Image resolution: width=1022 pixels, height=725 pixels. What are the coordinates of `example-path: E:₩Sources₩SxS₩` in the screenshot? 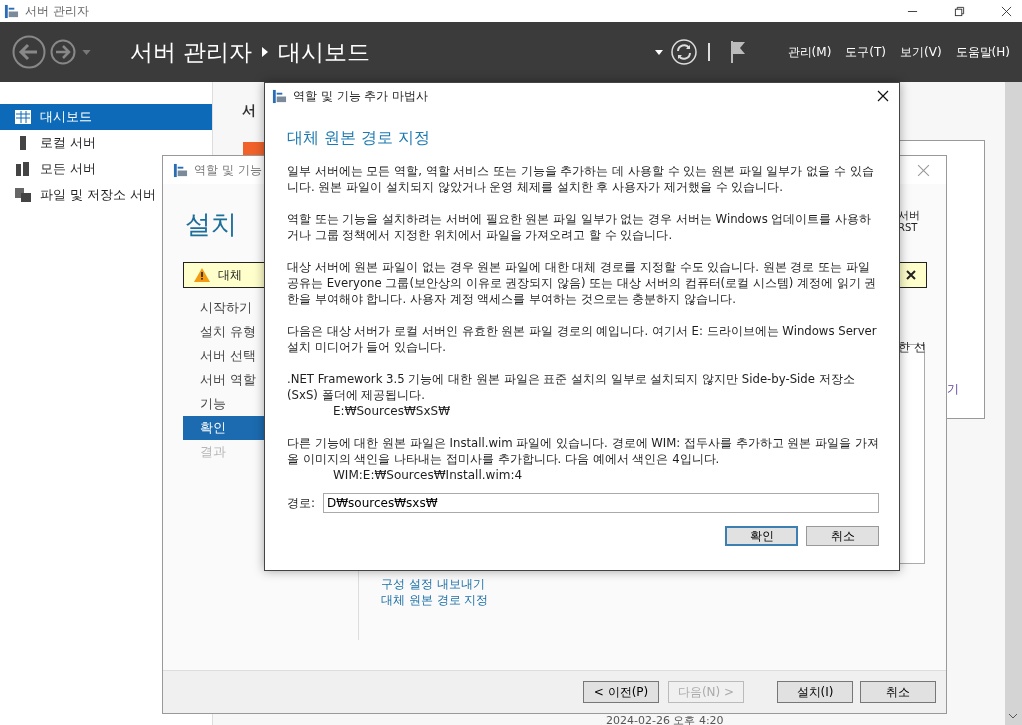 It's located at (392, 411).